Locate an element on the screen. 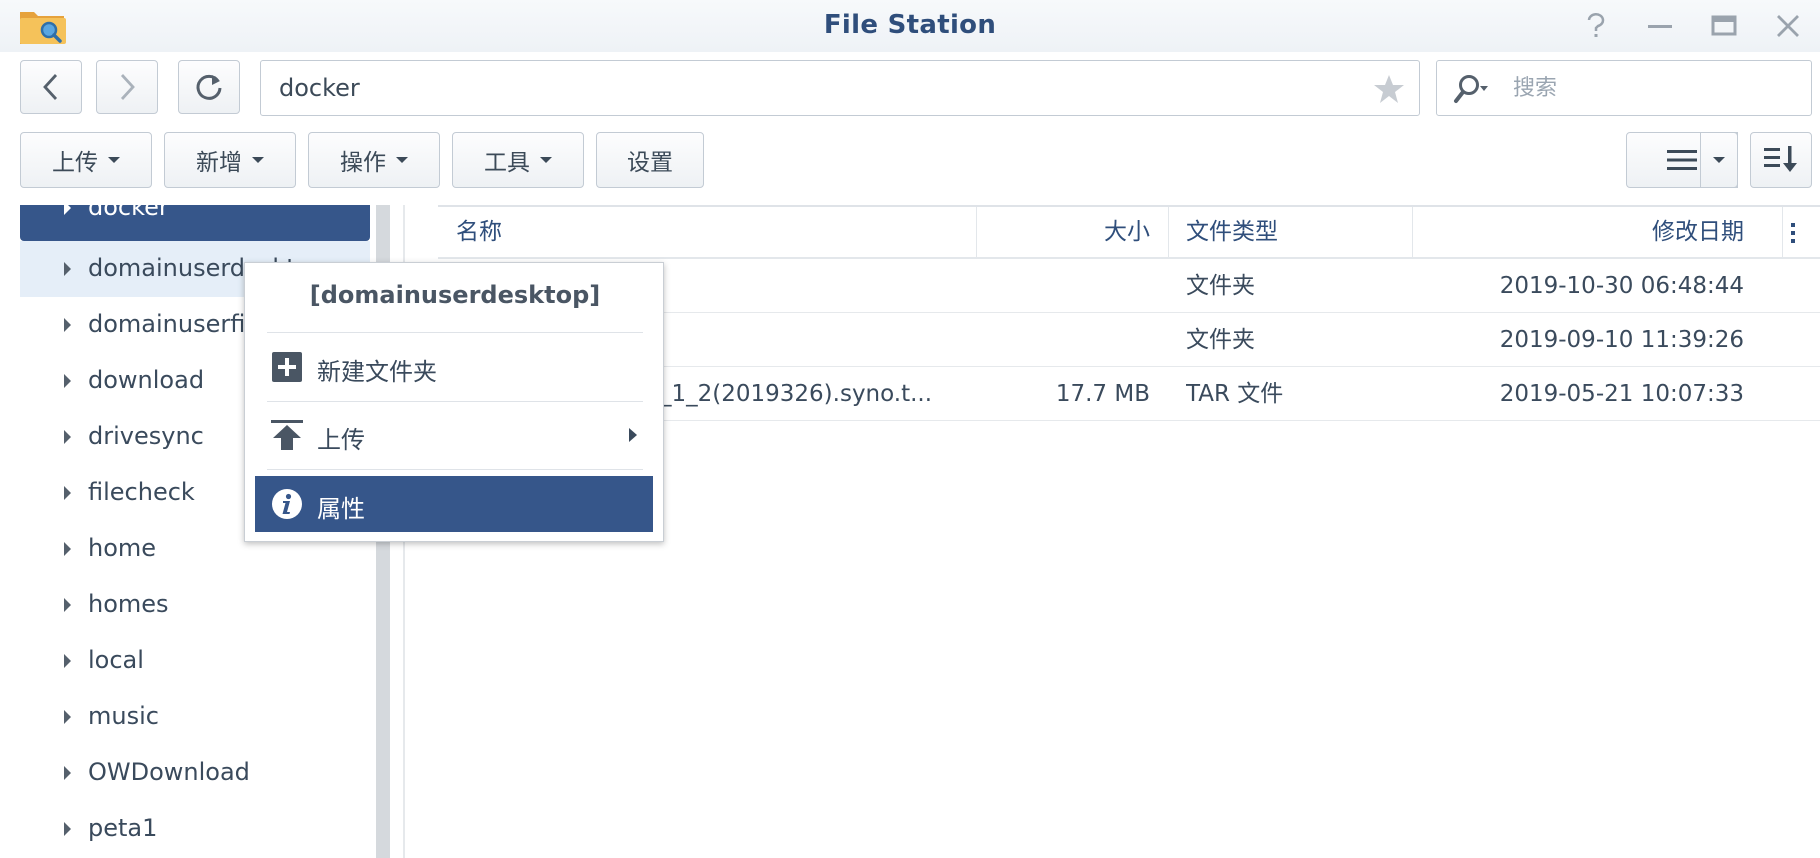 The image size is (1820, 858). forward-button is located at coordinates (127, 87).